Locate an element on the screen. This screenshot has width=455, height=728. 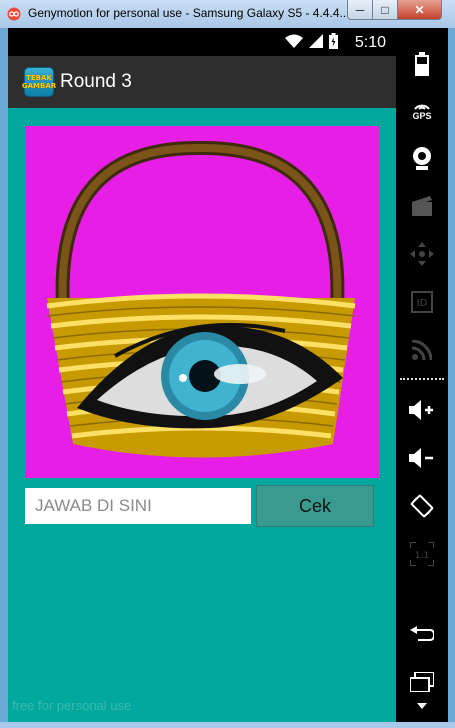
back-icon is located at coordinates (422, 634).